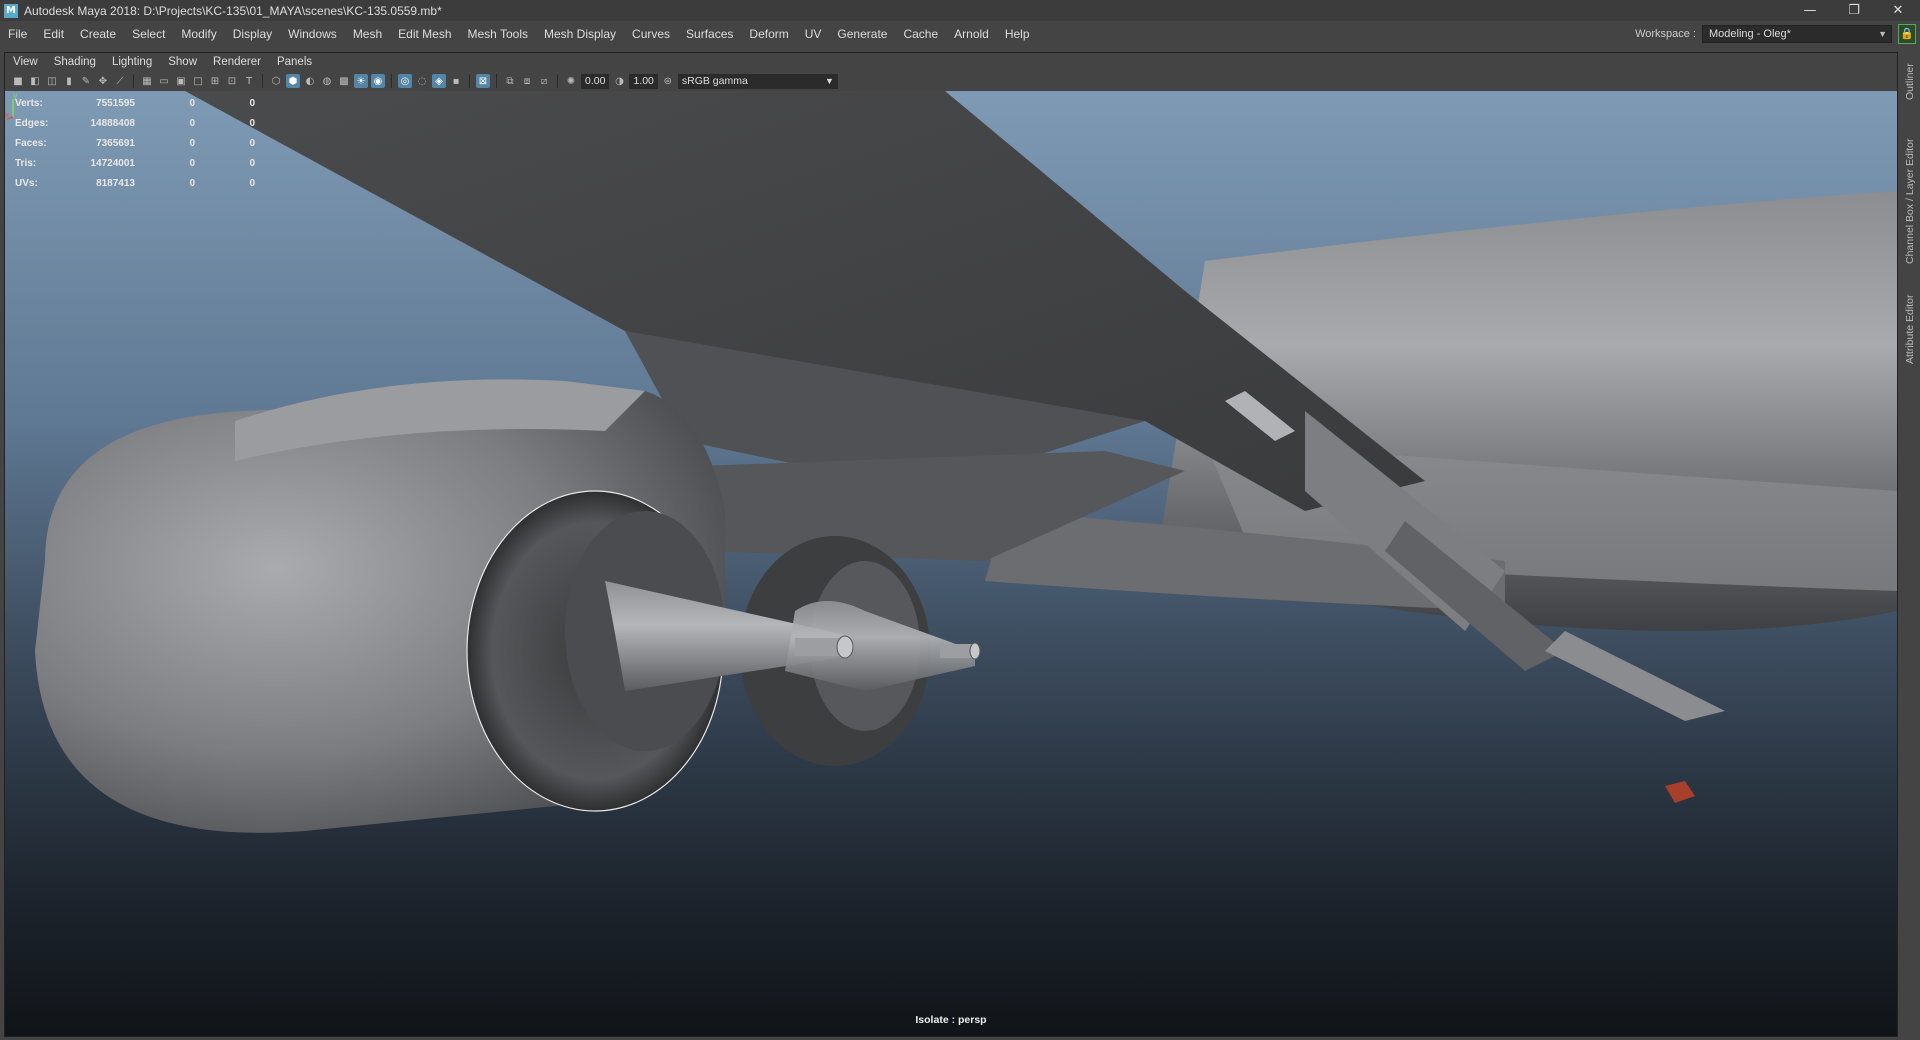 This screenshot has height=1040, width=1920. What do you see at coordinates (1910, 329) in the screenshot?
I see `tab-attribute-editor: Attribute Editor` at bounding box center [1910, 329].